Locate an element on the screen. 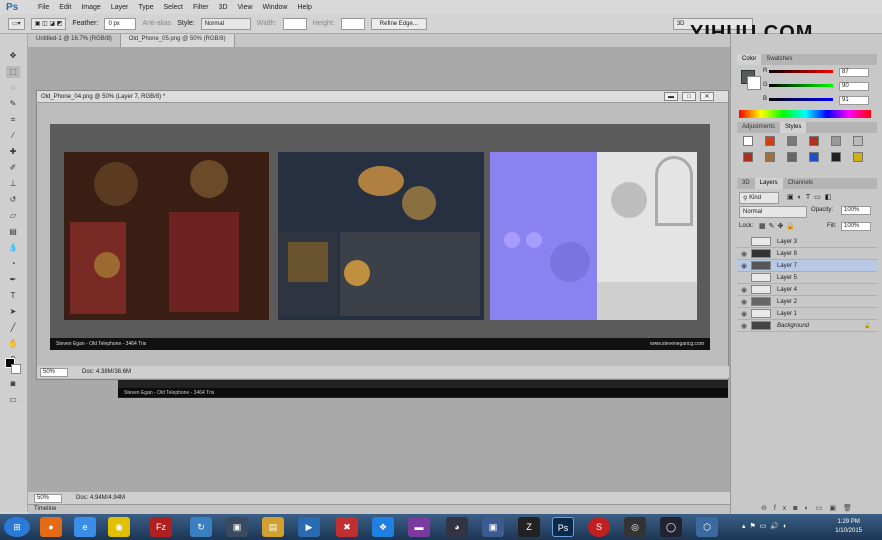  marquee-tool-preset: ▭▾ is located at coordinates (16, 23).